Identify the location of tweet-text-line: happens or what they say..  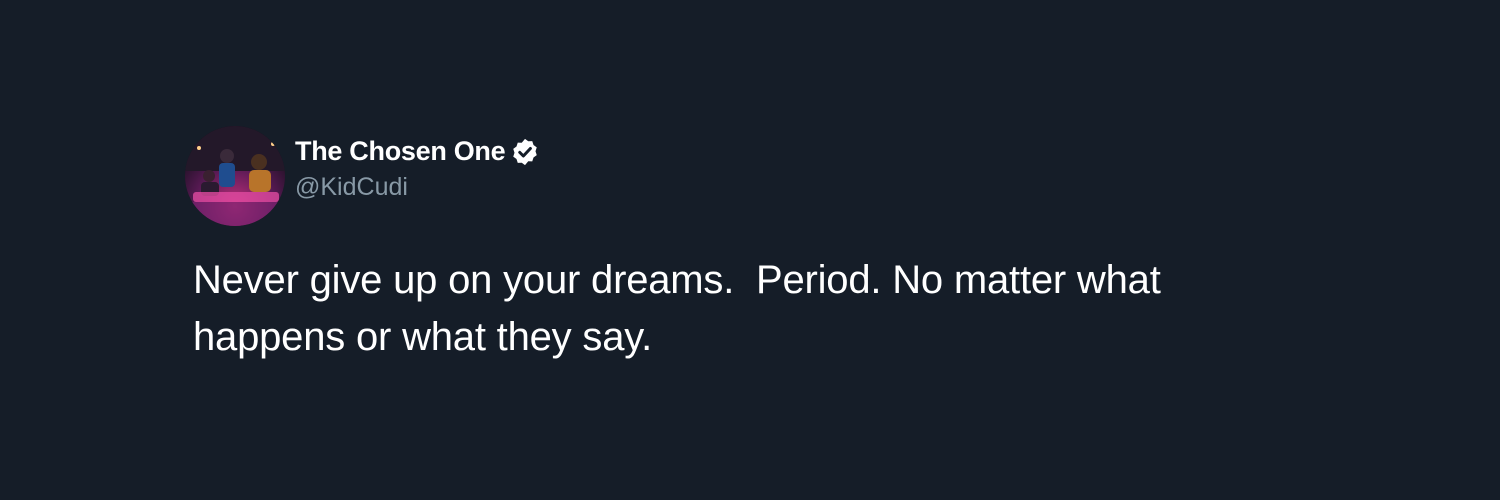
(422, 337).